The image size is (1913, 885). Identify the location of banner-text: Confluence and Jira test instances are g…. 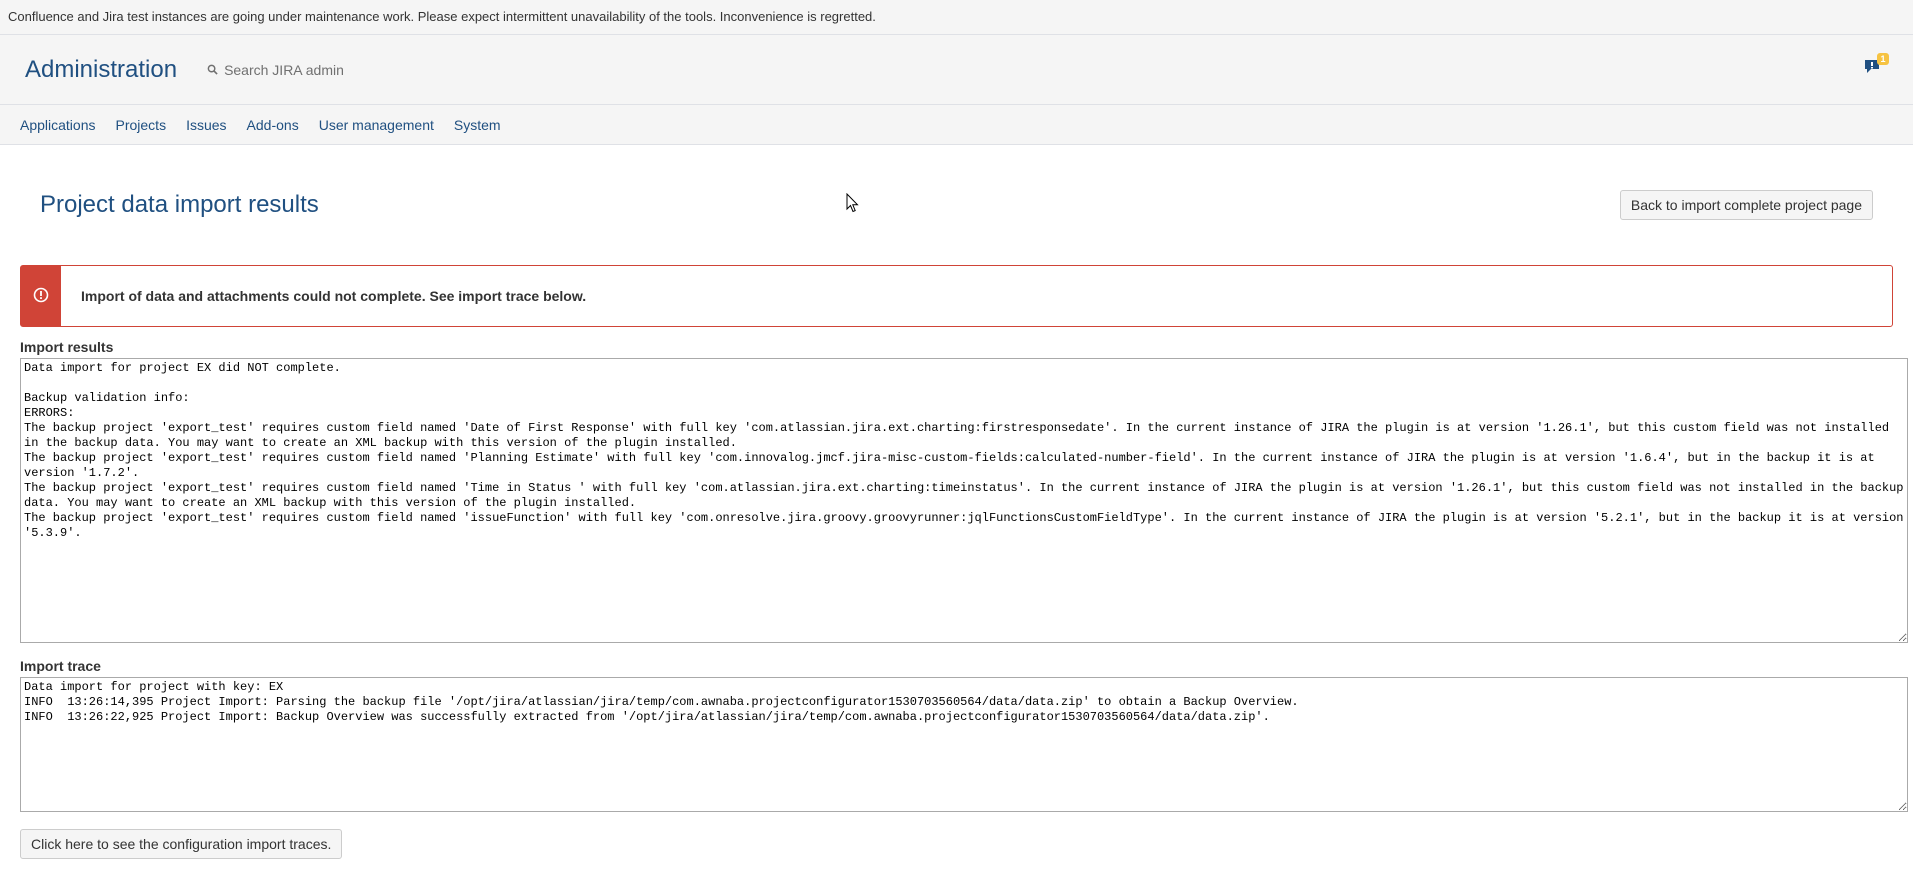
(442, 16).